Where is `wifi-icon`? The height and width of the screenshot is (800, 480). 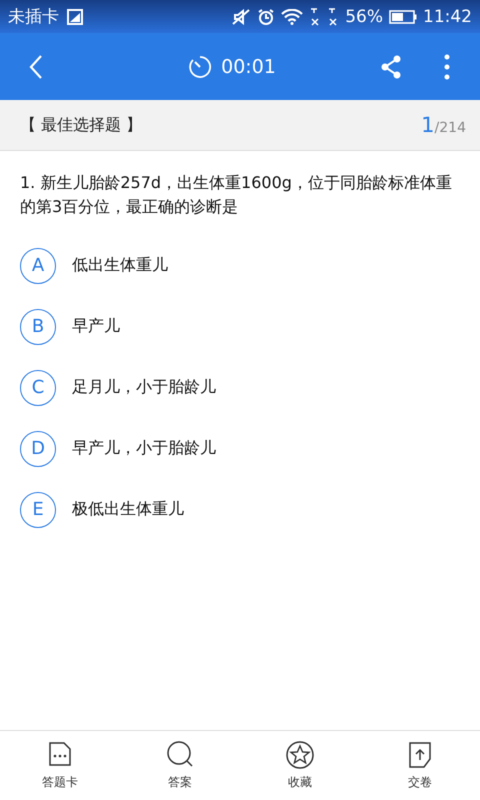
wifi-icon is located at coordinates (292, 16).